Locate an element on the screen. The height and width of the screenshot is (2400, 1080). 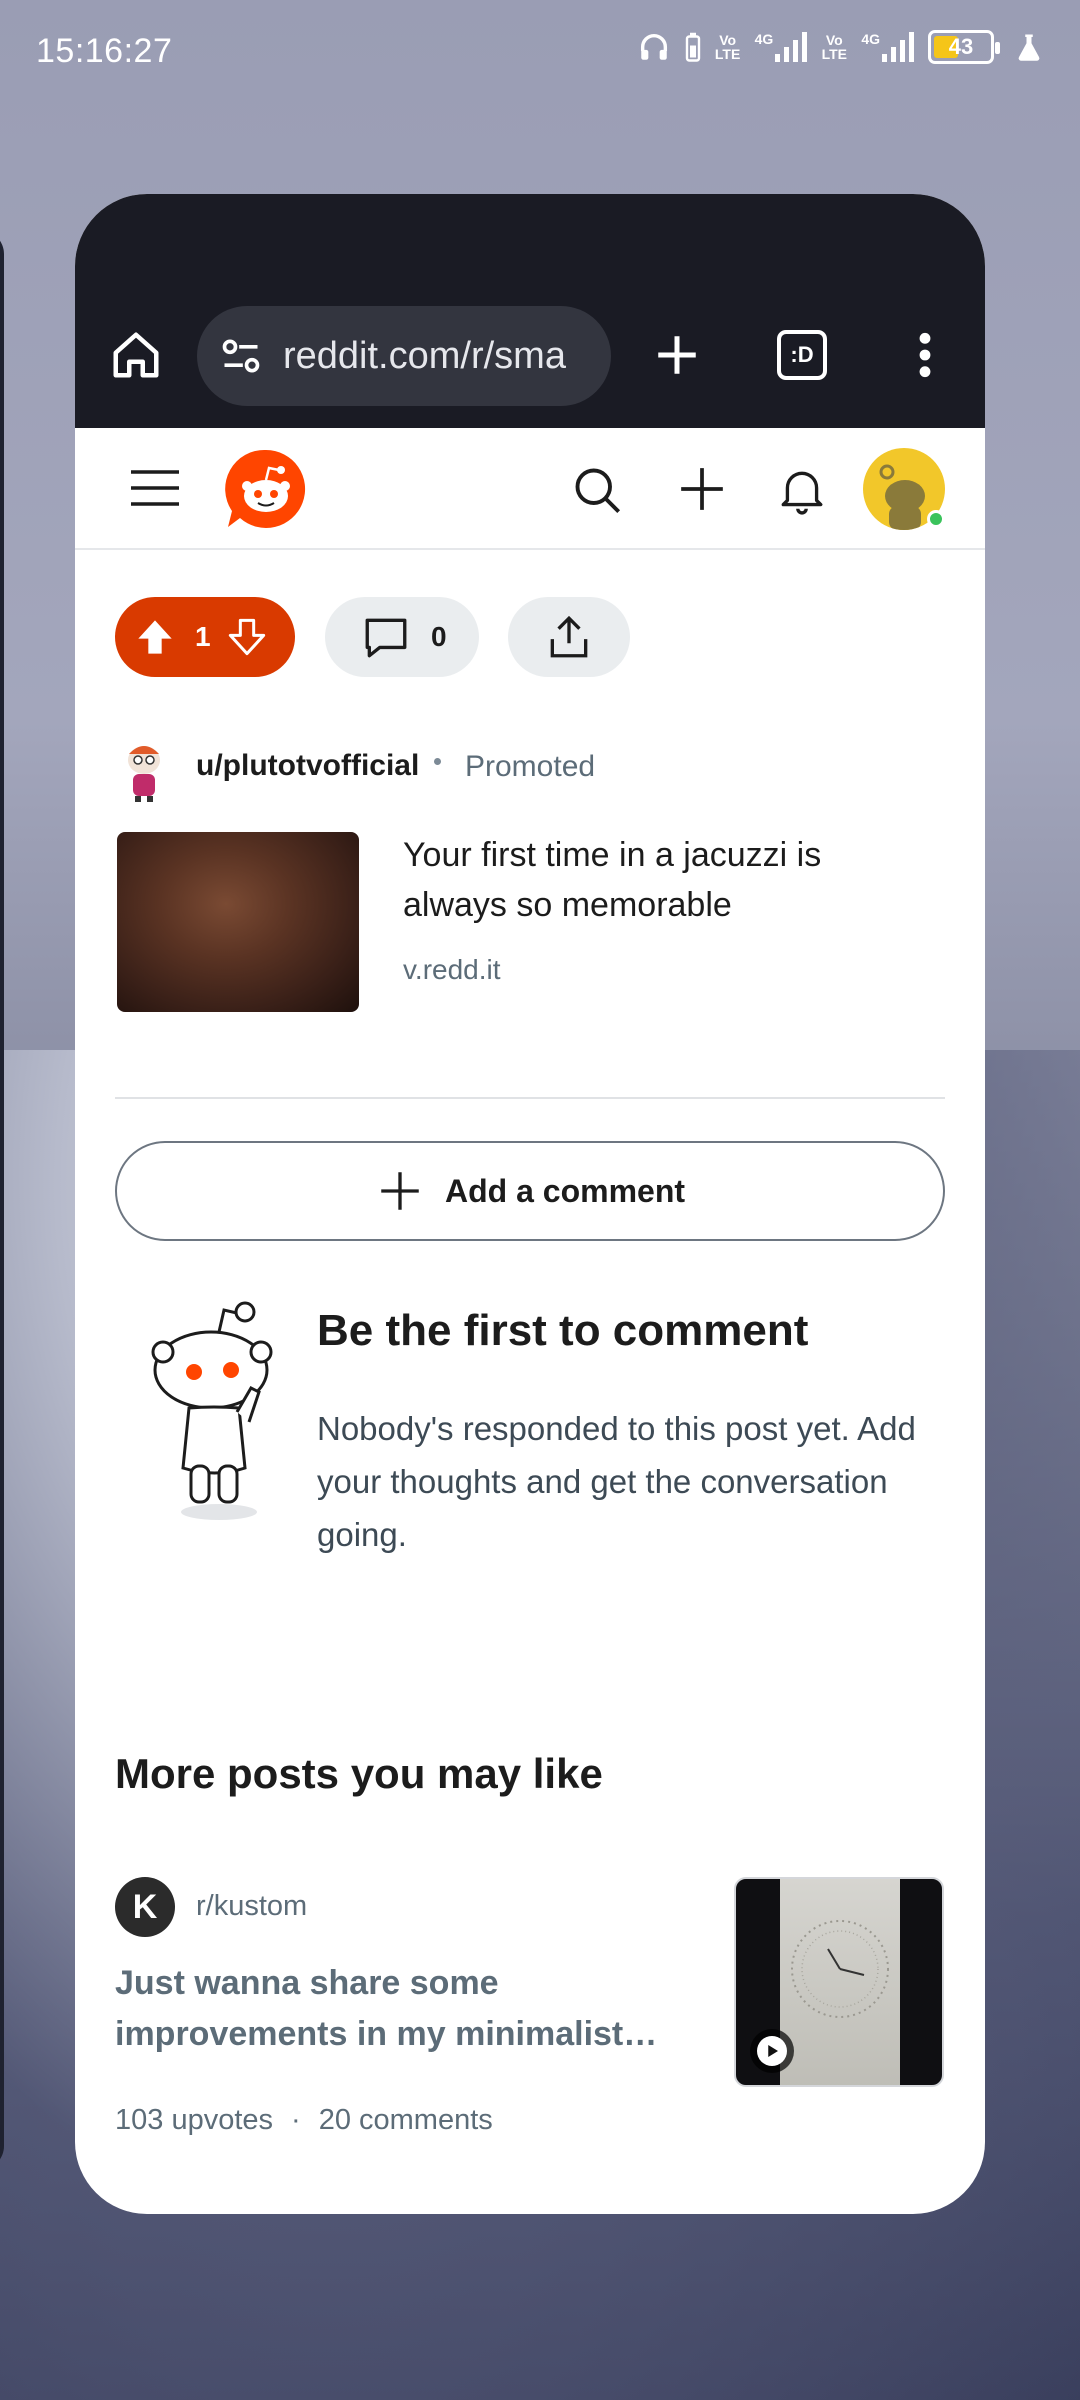
address-bar: reddit.com/r/sma is located at coordinates (404, 356).